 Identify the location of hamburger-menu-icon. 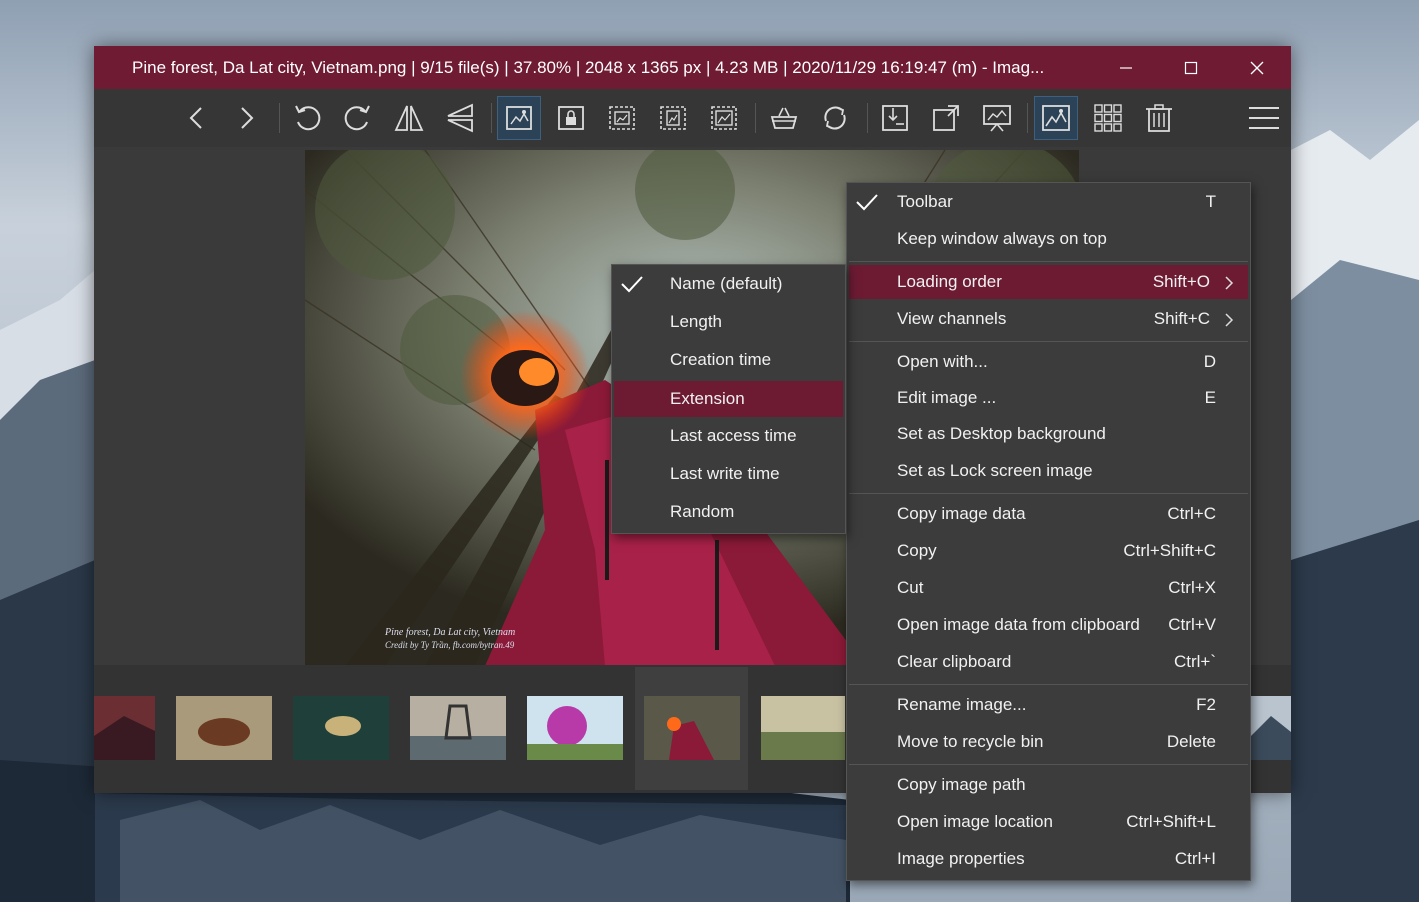
(1264, 118).